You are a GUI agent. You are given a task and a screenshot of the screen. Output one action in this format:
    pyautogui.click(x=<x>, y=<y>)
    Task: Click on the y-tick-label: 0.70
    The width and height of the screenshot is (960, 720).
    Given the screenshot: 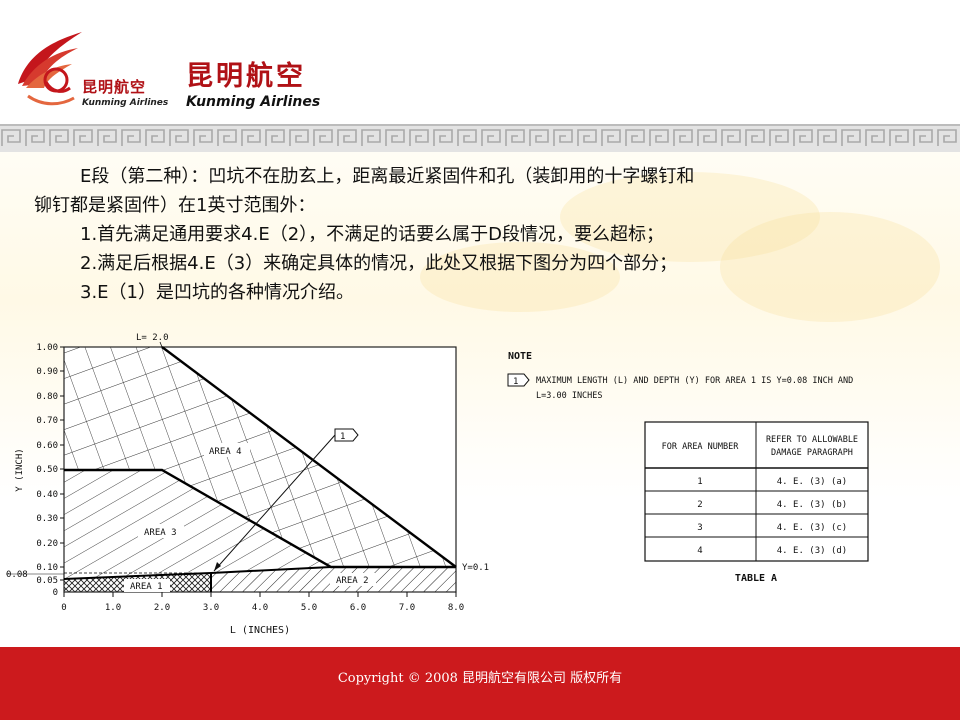 What is the action you would take?
    pyautogui.click(x=47, y=421)
    